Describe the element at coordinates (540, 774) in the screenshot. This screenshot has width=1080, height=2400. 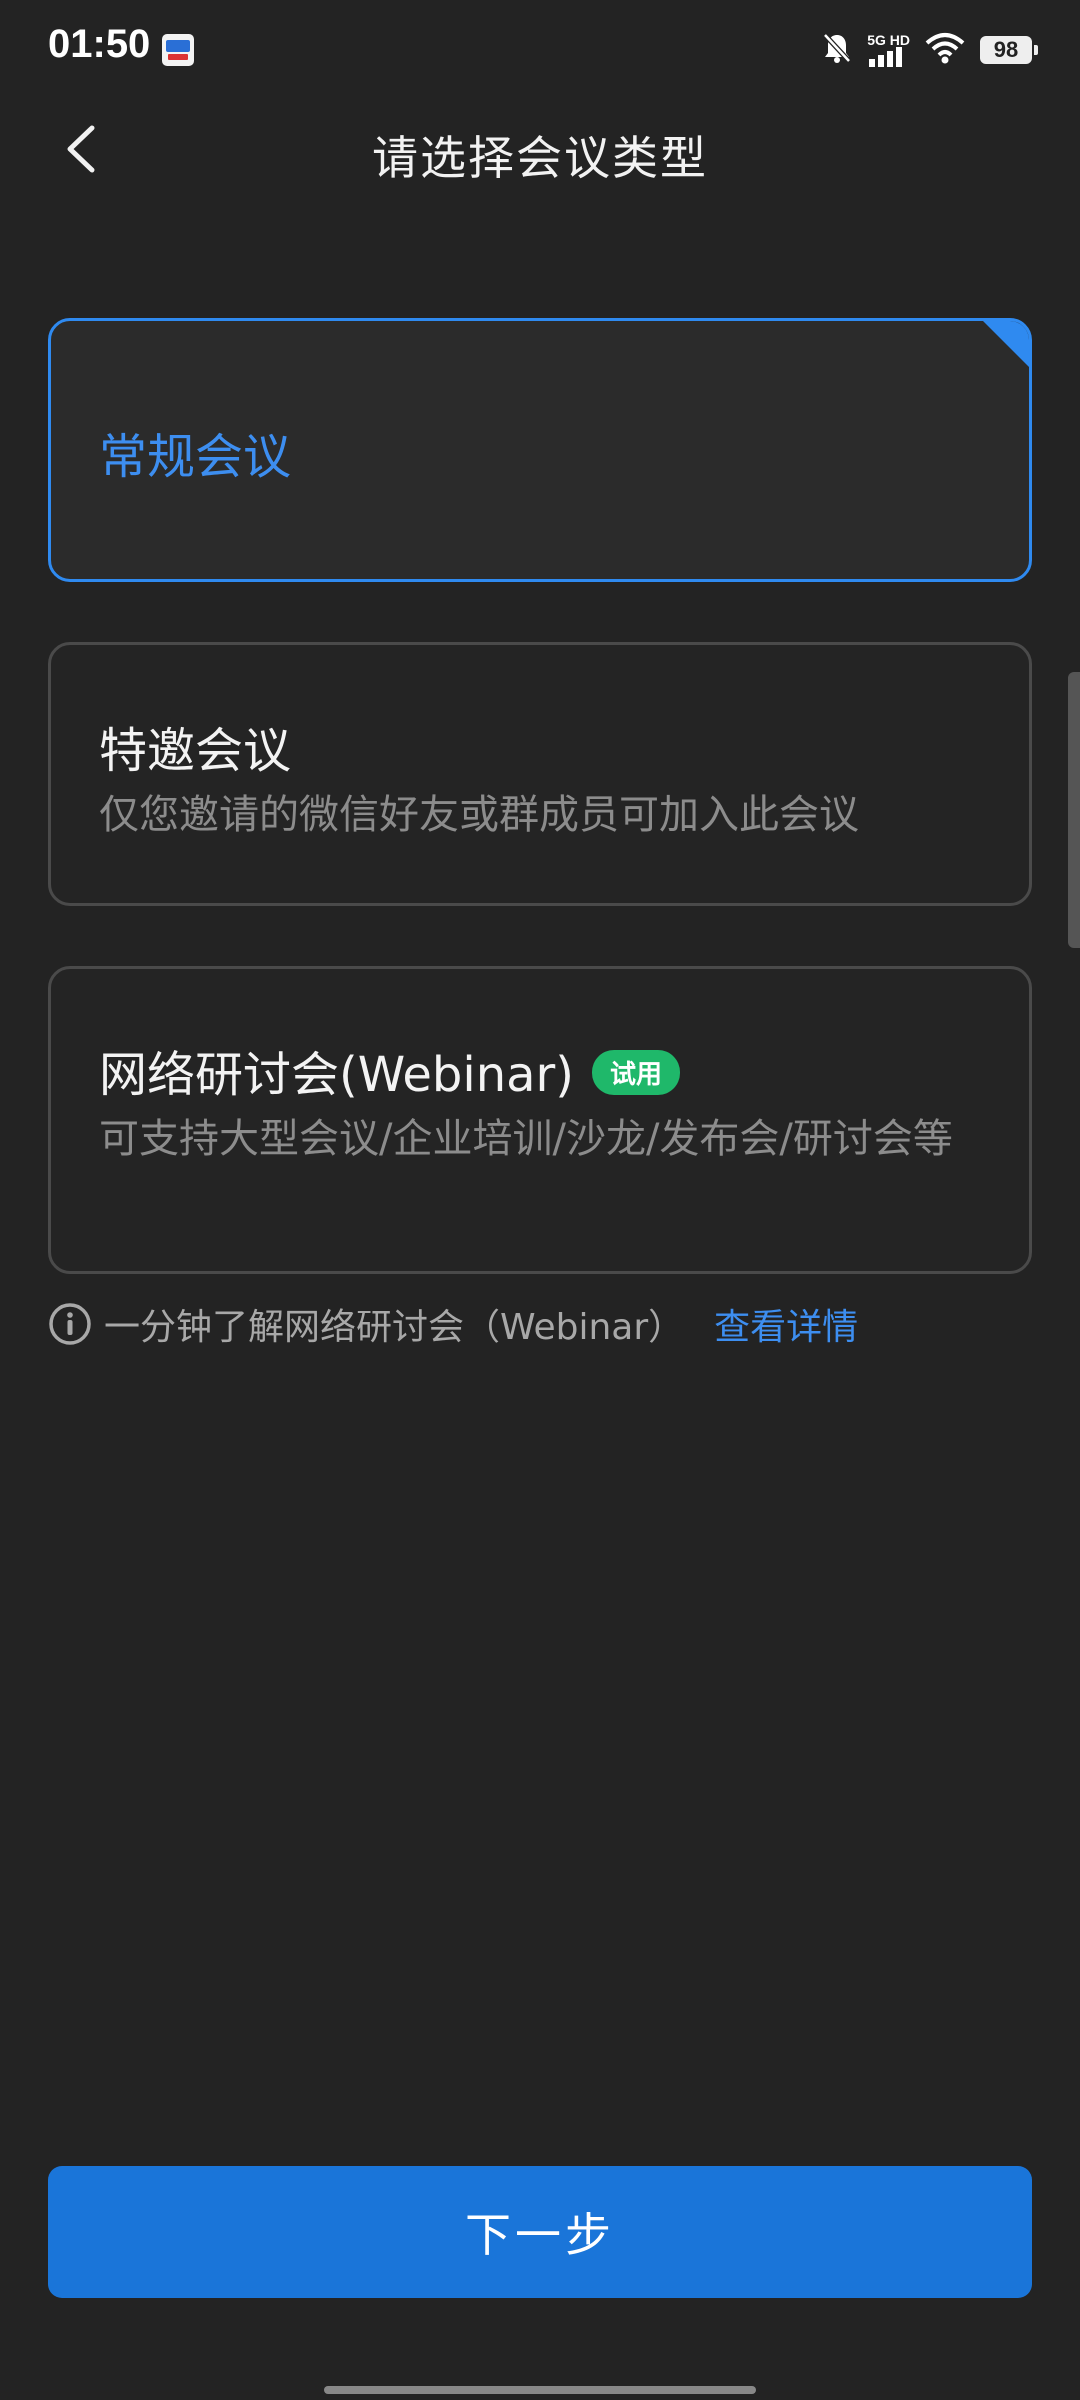
I see `option-invited-meeting: 特邀会议 仅您邀请的微信好友或群成员可加入此会议` at that location.